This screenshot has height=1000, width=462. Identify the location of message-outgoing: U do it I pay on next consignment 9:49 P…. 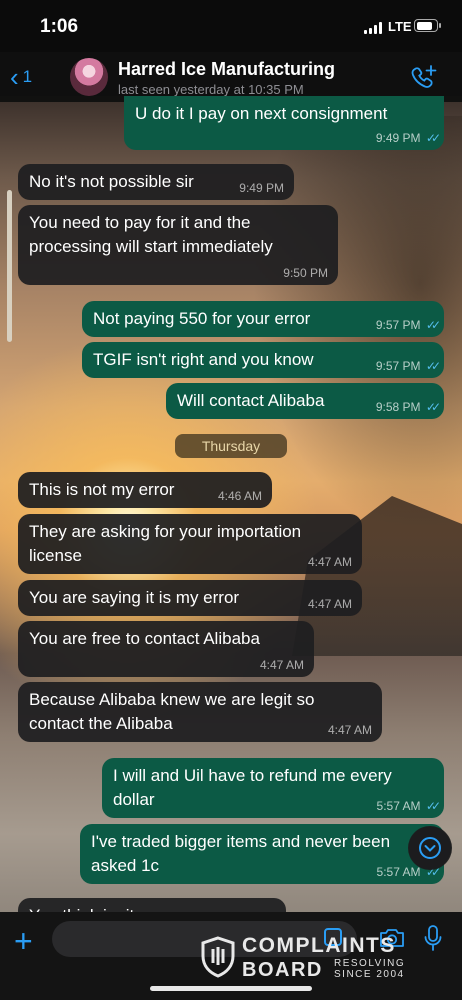
(284, 123).